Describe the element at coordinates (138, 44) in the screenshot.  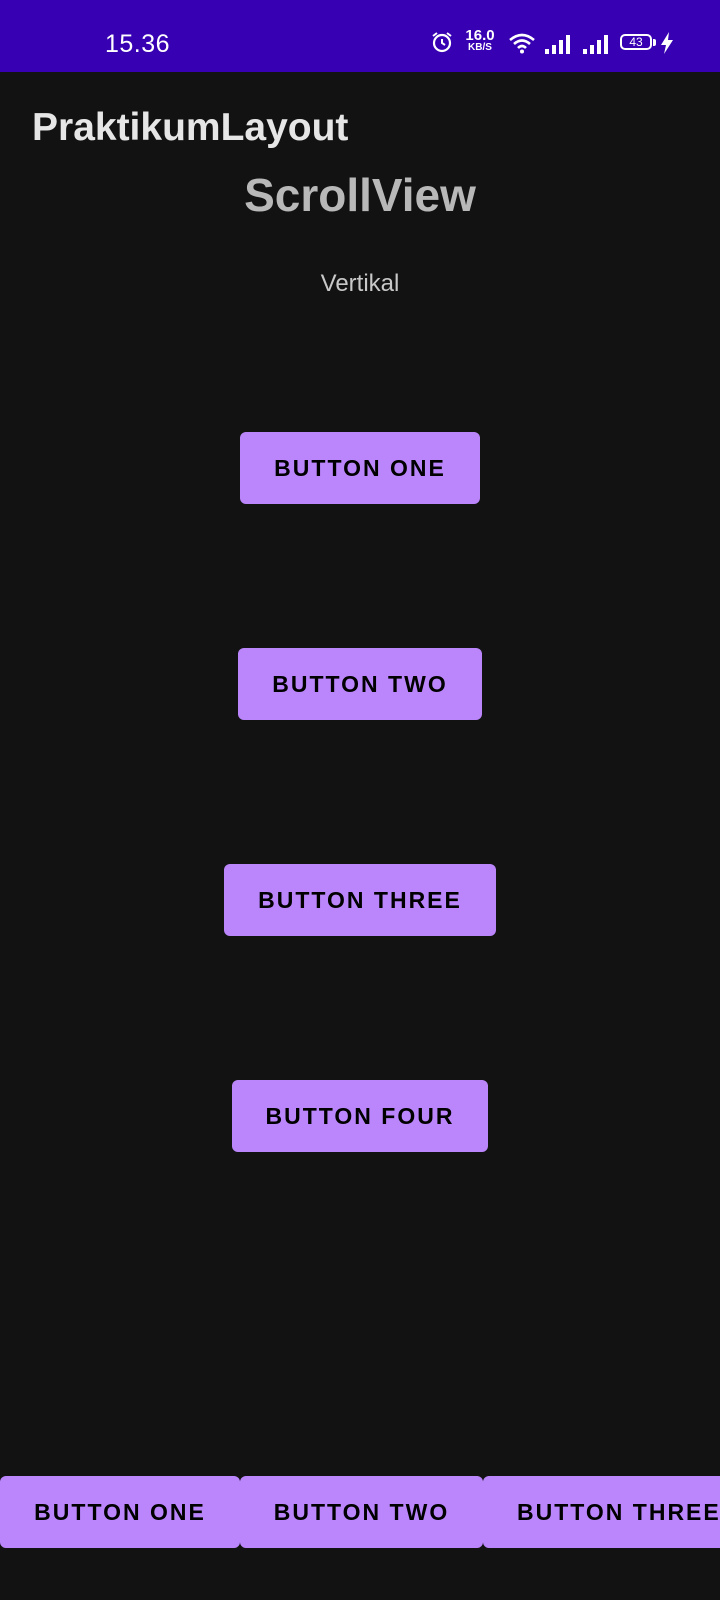
I see `status-time: 15.36` at that location.